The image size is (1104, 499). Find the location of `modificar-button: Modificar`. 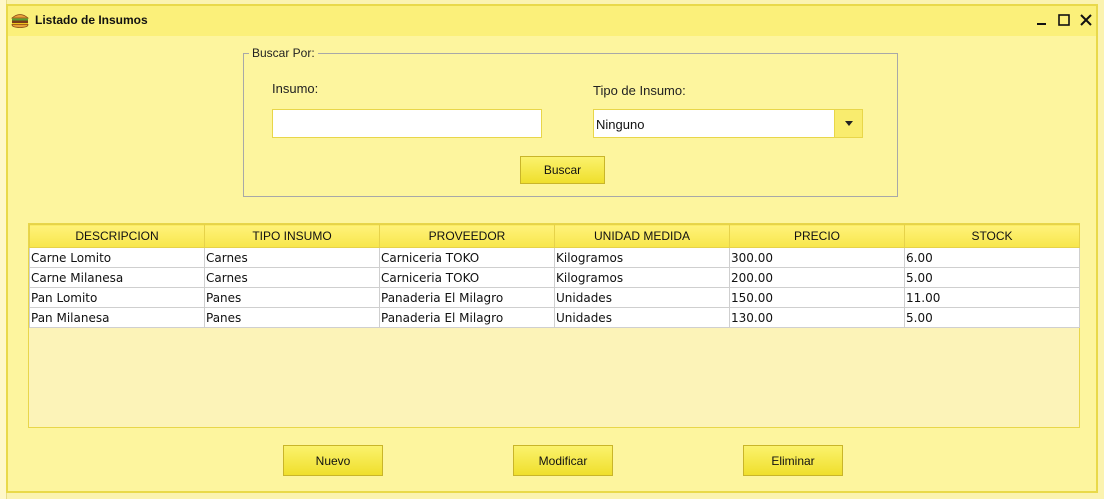

modificar-button: Modificar is located at coordinates (563, 460).